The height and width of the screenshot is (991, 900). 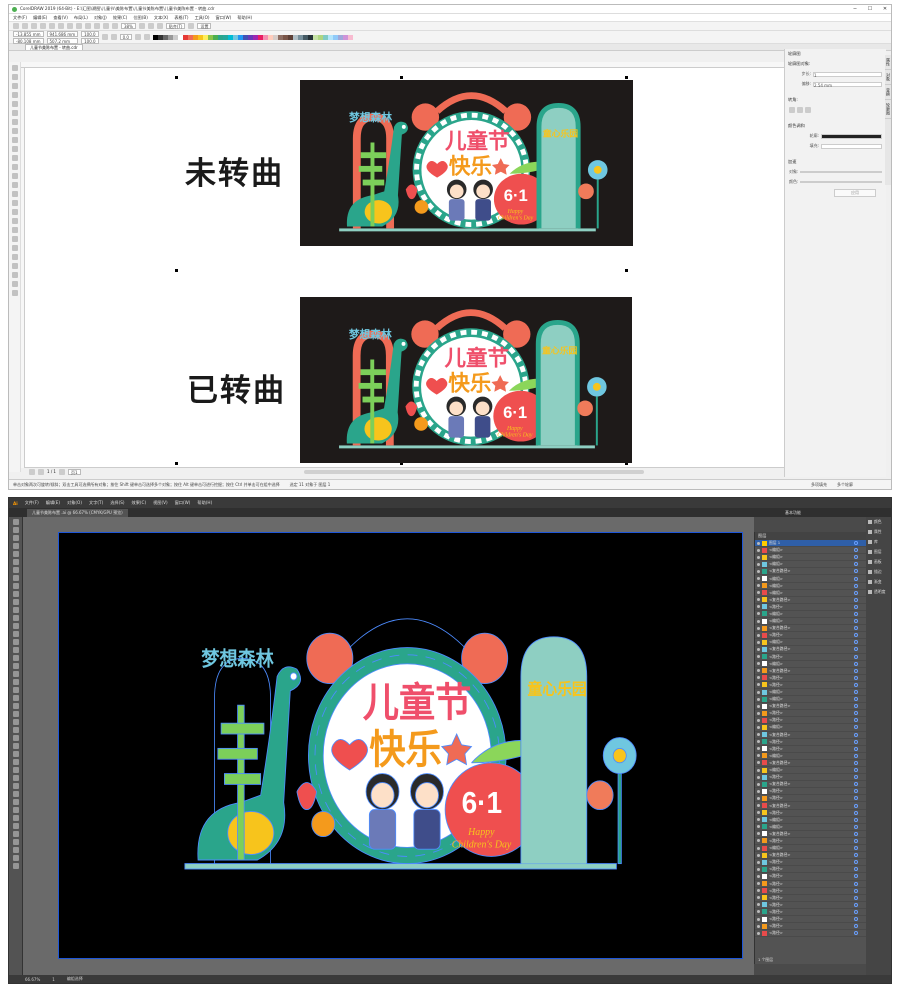 What do you see at coordinates (244, 18) in the screenshot?
I see `menu-item: 帮助(H)` at bounding box center [244, 18].